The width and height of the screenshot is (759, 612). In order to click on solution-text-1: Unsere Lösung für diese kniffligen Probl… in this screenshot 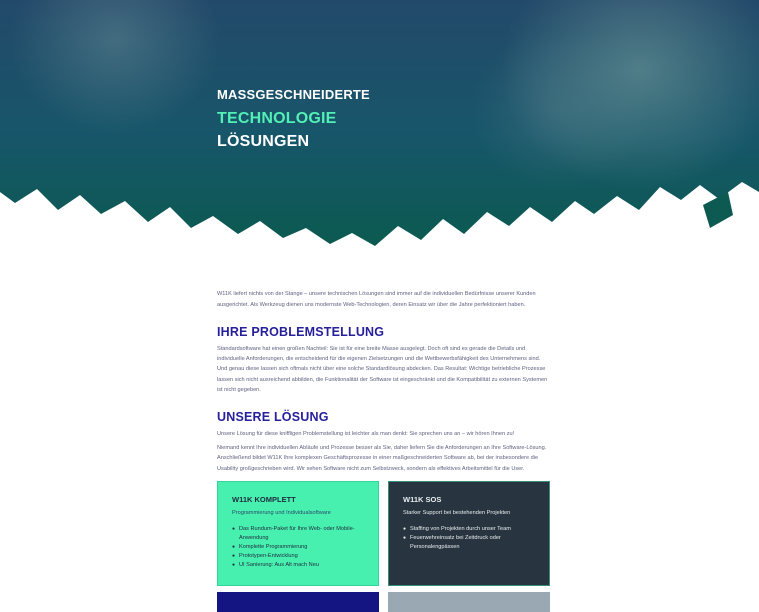, I will do `click(366, 434)`.